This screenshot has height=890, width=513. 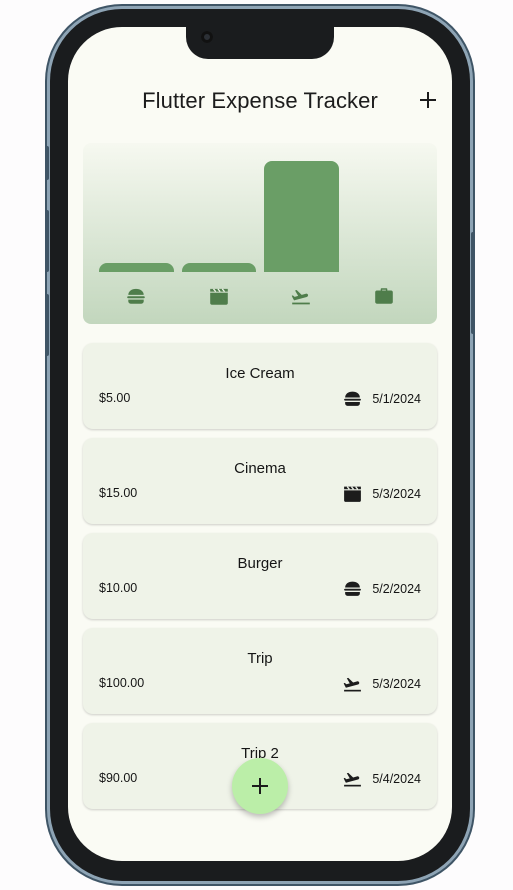 What do you see at coordinates (396, 398) in the screenshot?
I see `expense-date: 5/1/2024` at bounding box center [396, 398].